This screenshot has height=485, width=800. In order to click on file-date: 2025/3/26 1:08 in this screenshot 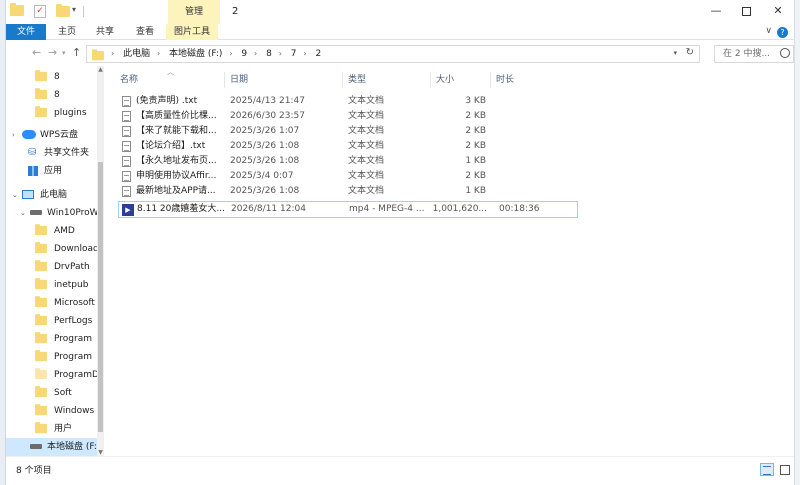, I will do `click(265, 161)`.